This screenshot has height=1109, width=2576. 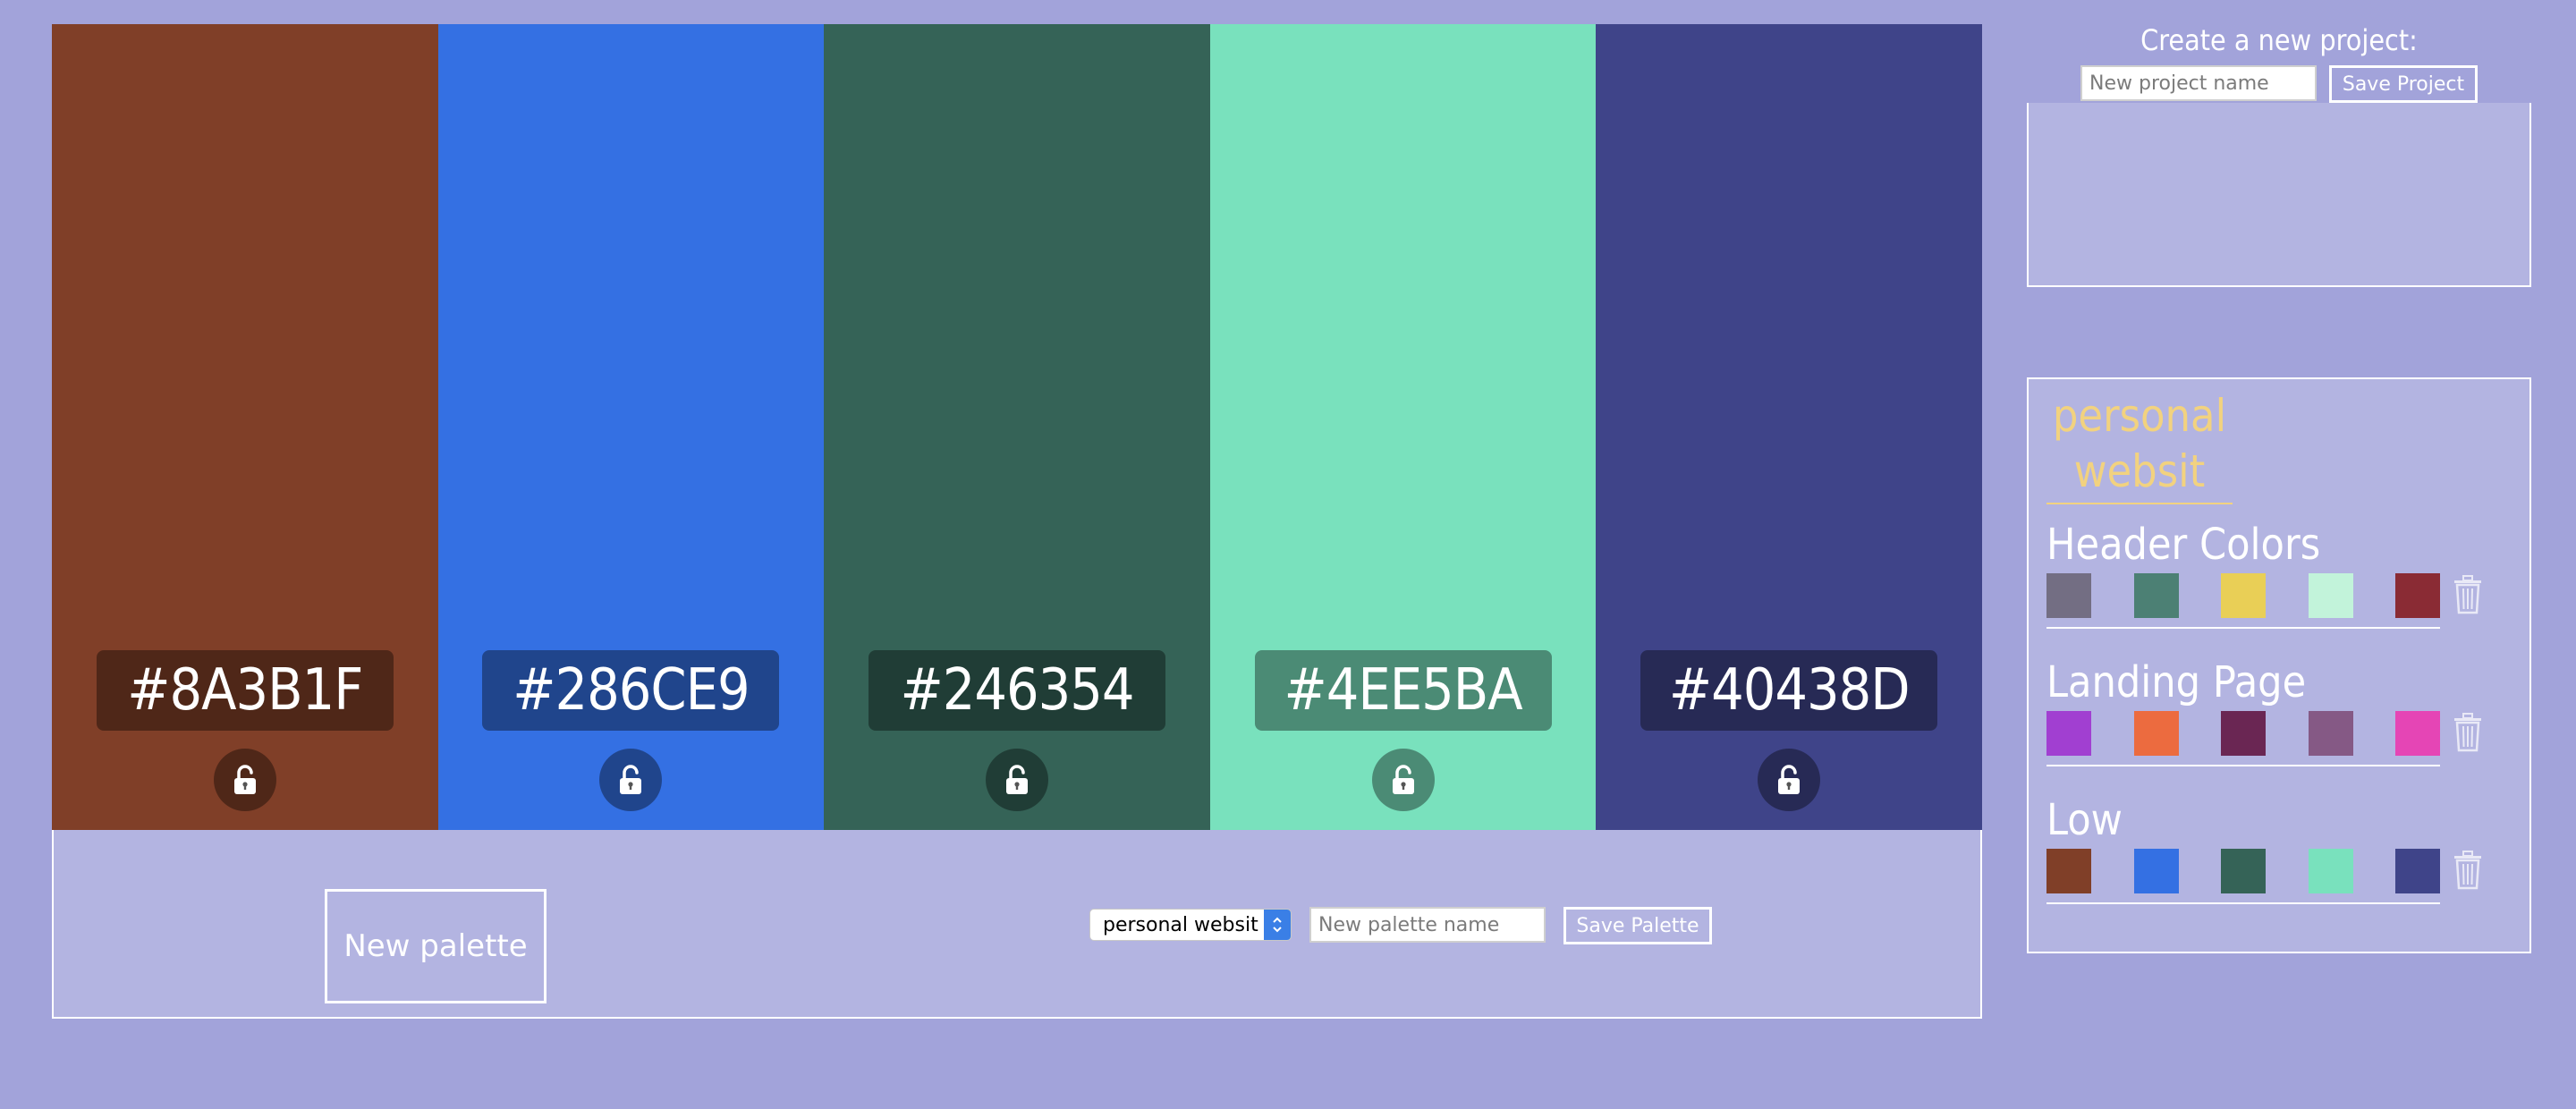 I want to click on project-name-input, so click(x=2198, y=83).